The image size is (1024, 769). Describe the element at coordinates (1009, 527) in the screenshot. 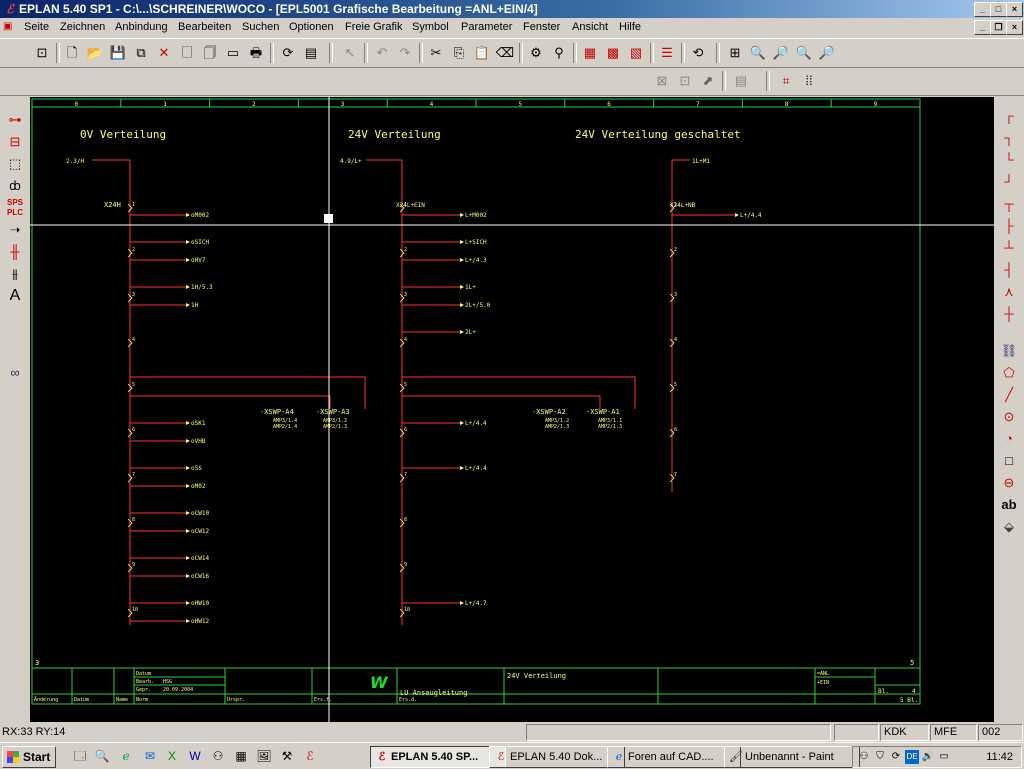

I see `hatch-icon: ⬙` at that location.